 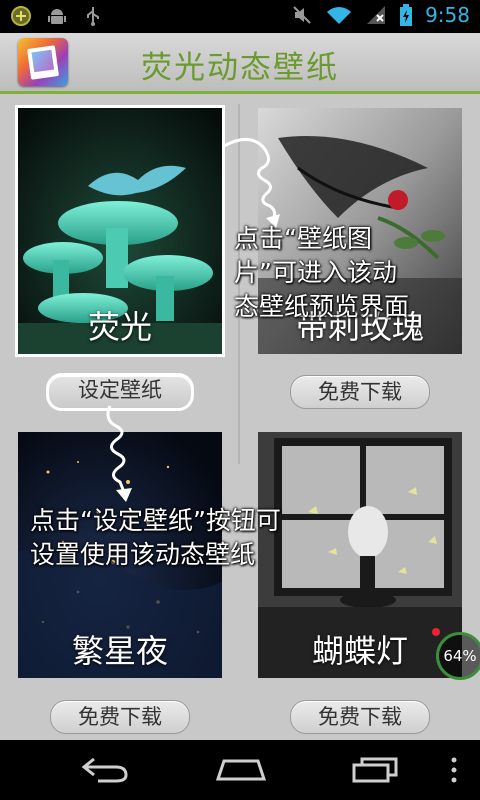 I want to click on clock: 9:58, so click(x=447, y=15).